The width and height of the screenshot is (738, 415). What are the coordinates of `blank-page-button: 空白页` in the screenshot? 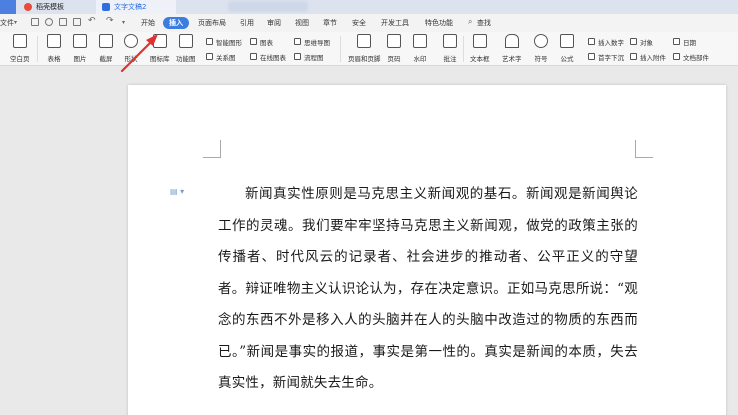 It's located at (20, 48).